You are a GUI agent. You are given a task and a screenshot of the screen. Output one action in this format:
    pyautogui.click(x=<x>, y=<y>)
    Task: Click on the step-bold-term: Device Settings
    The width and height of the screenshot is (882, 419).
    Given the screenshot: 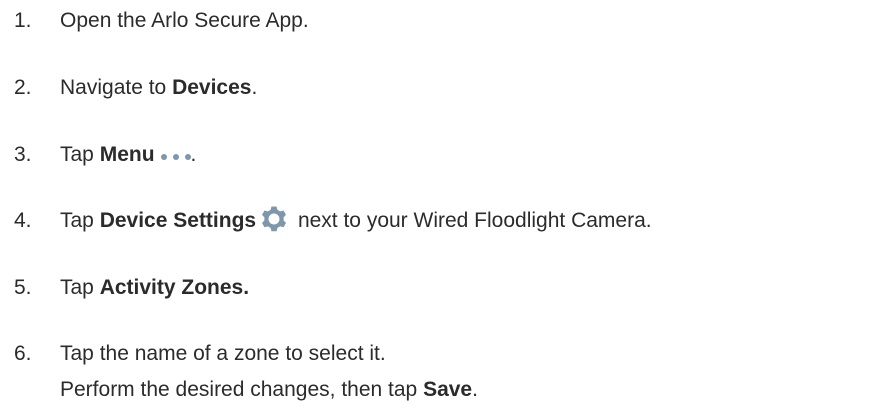 What is the action you would take?
    pyautogui.click(x=178, y=220)
    